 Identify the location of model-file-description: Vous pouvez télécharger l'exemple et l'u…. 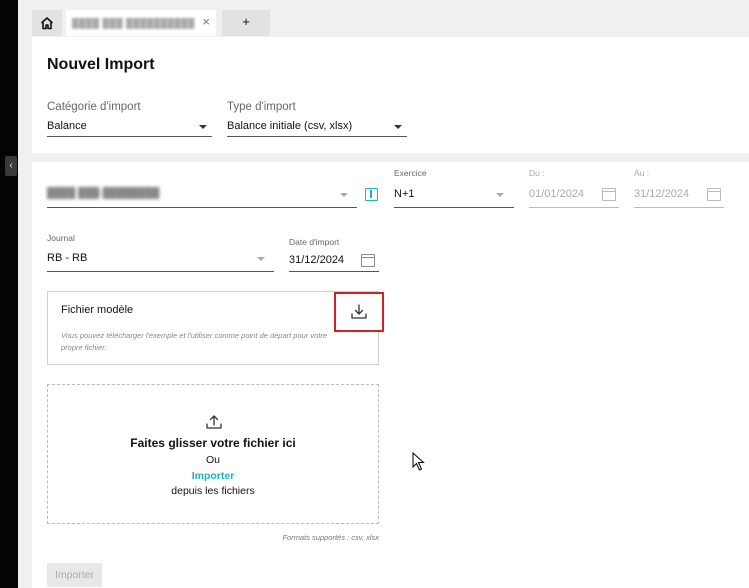
(194, 341).